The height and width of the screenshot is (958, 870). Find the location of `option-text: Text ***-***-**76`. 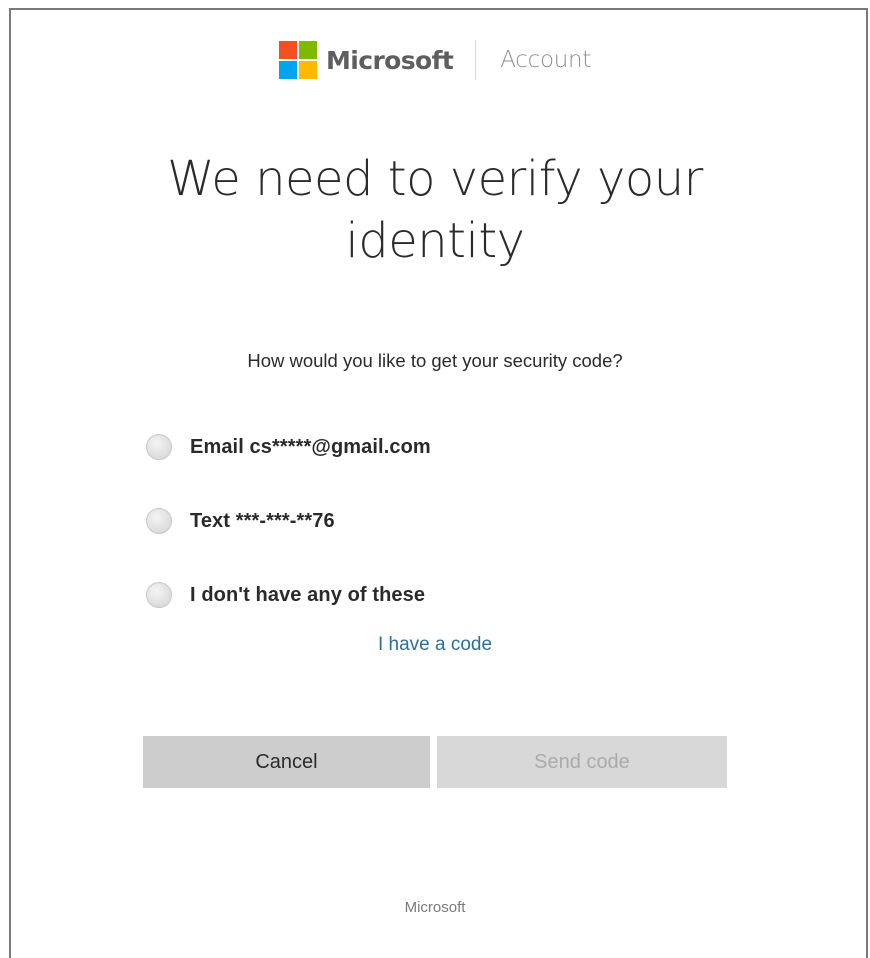

option-text: Text ***-***-**76 is located at coordinates (288, 521).